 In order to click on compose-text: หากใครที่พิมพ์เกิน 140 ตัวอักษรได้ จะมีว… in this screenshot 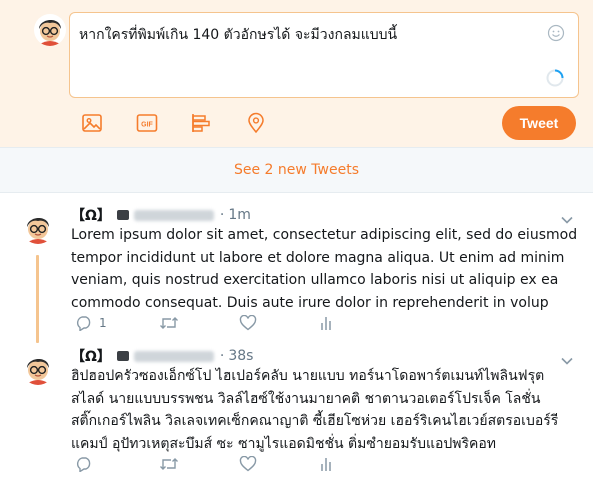, I will do `click(238, 35)`.